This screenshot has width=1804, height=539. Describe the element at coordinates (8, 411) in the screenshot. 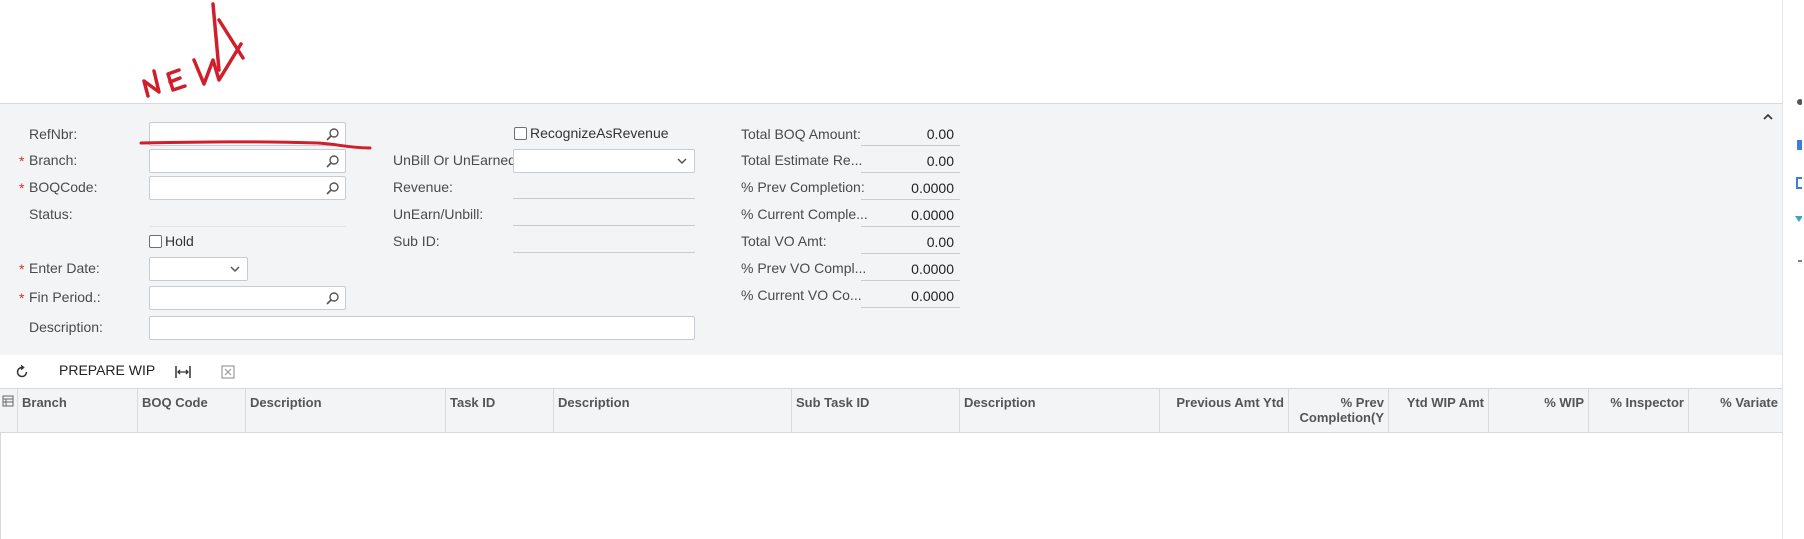

I see `column-settings-button` at that location.